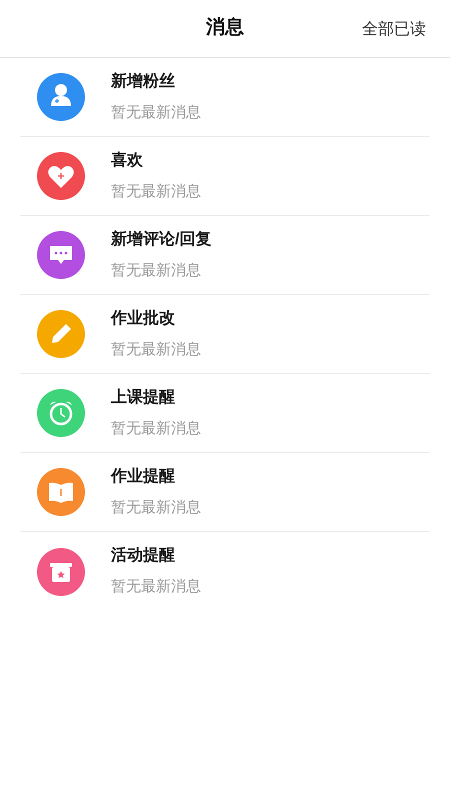 The image size is (450, 800). I want to click on message-category-item: 新增粉丝 暂无最新消息, so click(225, 97).